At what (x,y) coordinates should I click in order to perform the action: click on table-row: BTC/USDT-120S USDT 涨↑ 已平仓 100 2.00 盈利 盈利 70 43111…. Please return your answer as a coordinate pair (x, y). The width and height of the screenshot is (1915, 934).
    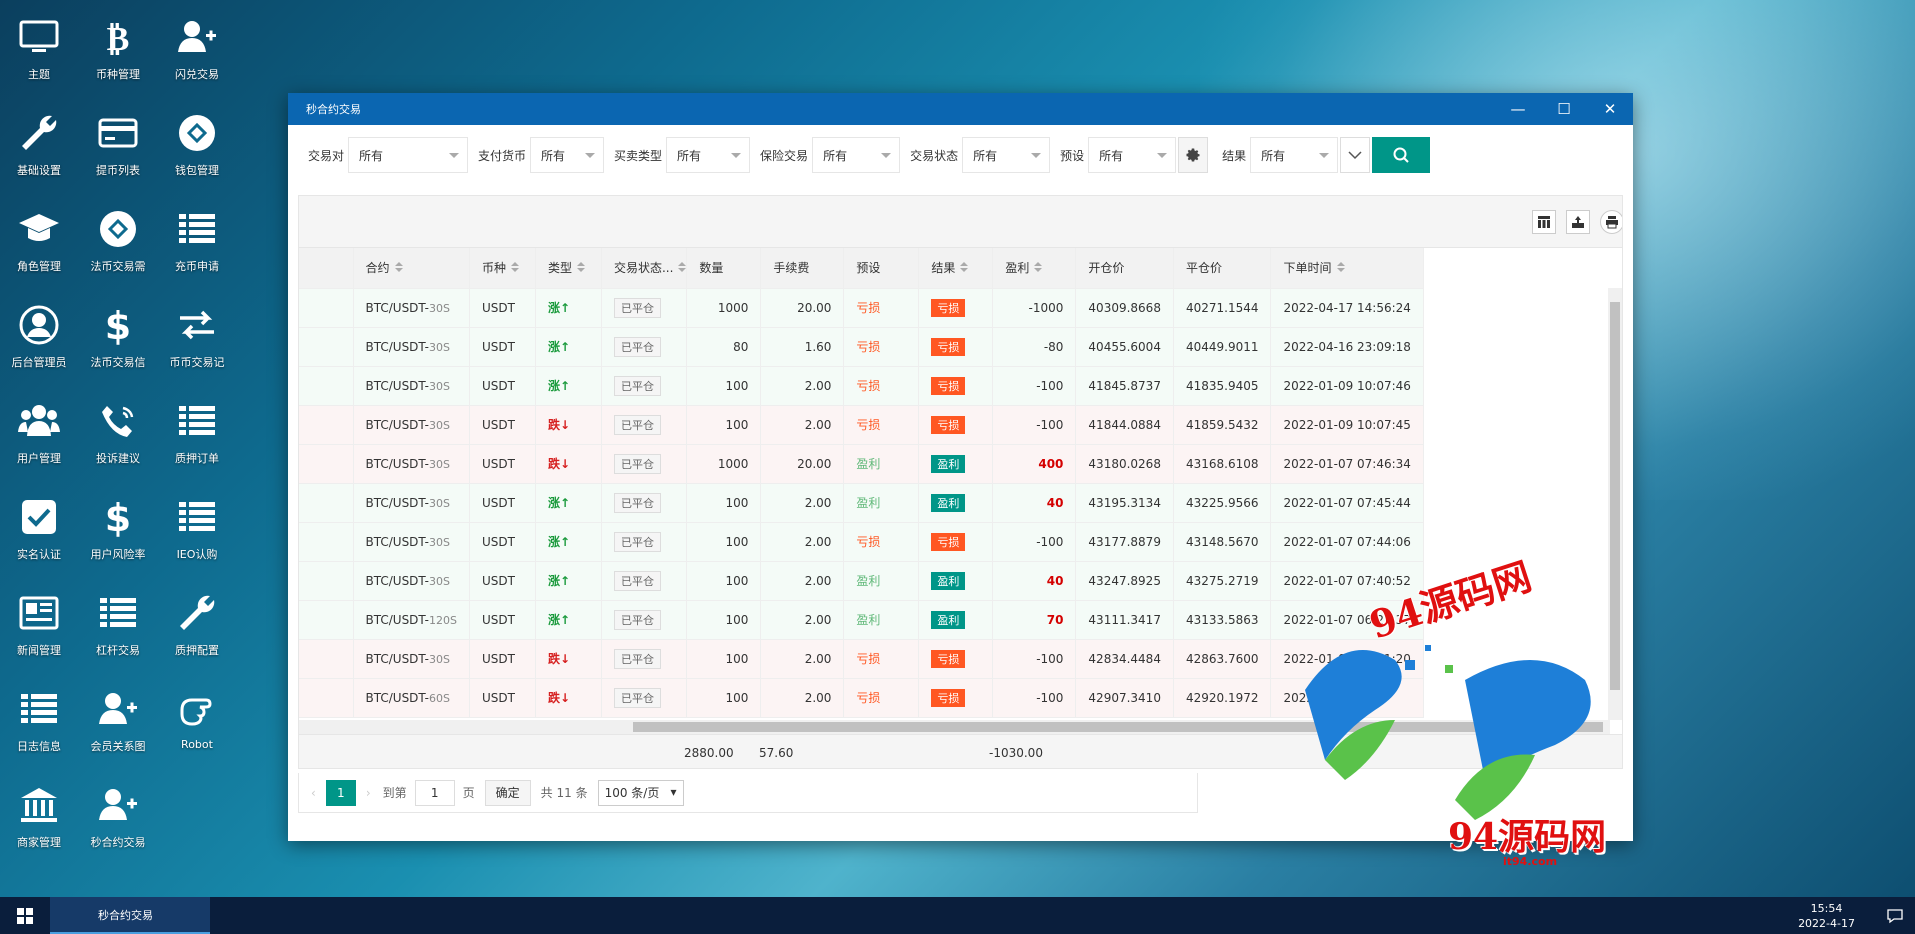
    Looking at the image, I should click on (861, 620).